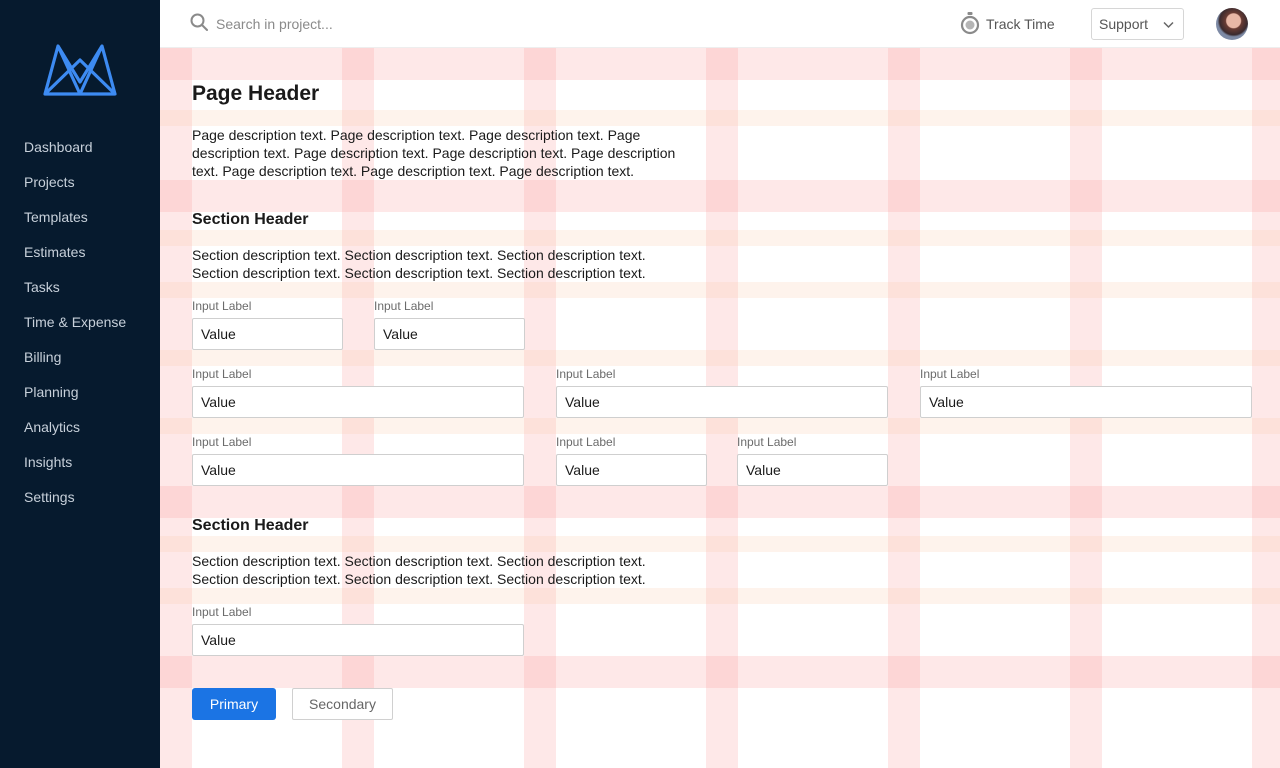 This screenshot has height=768, width=1280. Describe the element at coordinates (1124, 24) in the screenshot. I see `support-label: Support` at that location.